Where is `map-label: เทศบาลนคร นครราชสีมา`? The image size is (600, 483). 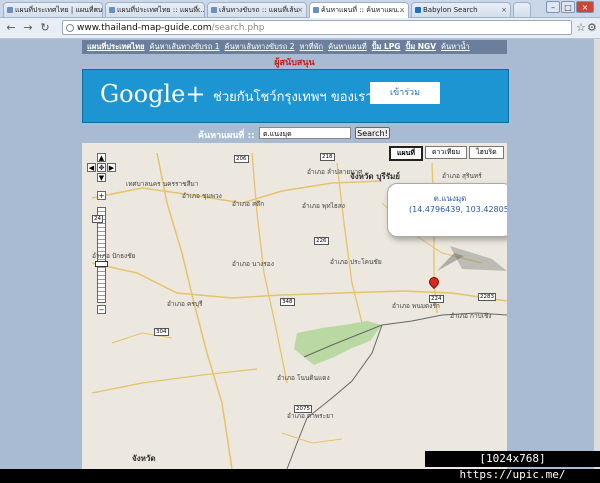
map-label: เทศบาลนคร นครราชสีมา is located at coordinates (162, 184).